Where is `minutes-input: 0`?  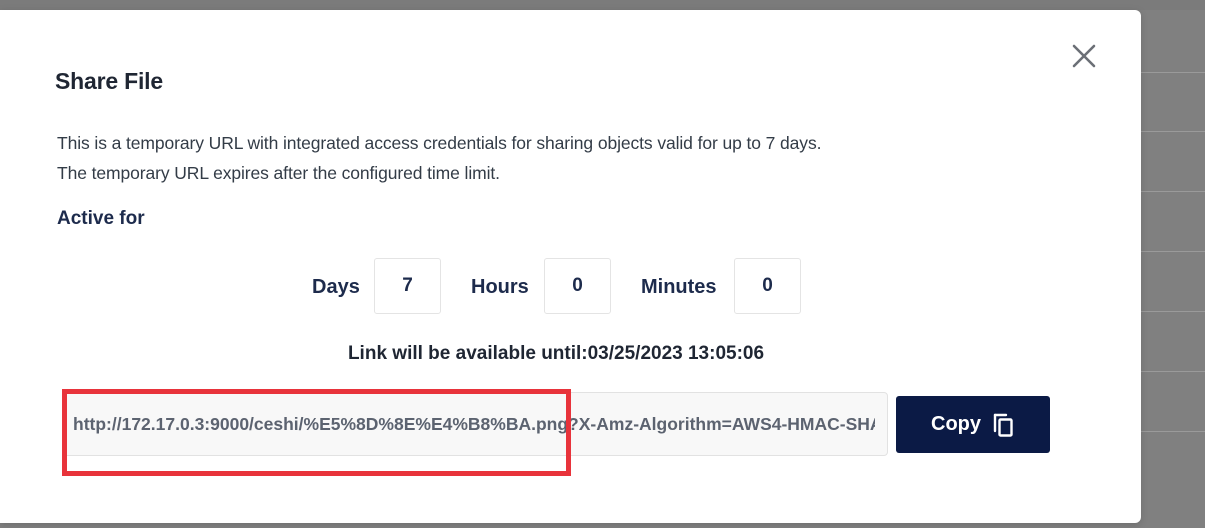
minutes-input: 0 is located at coordinates (767, 286).